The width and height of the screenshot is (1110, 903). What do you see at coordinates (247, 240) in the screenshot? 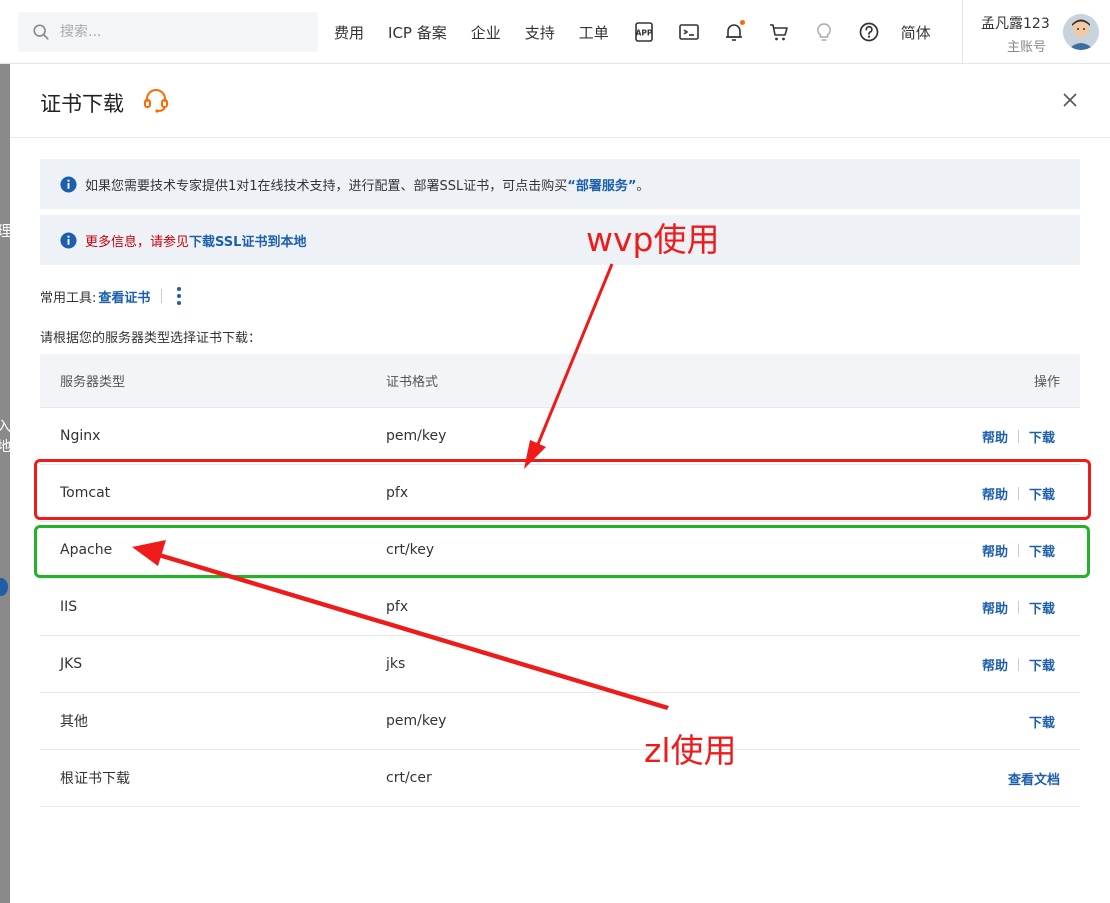
I see `download-ssl-doc-link: 下载SSL证书到本地` at bounding box center [247, 240].